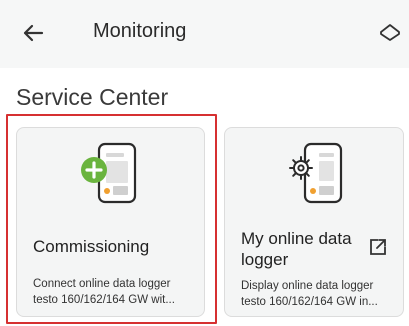 This screenshot has height=326, width=409. What do you see at coordinates (316, 173) in the screenshot?
I see `phone-settings-icon` at bounding box center [316, 173].